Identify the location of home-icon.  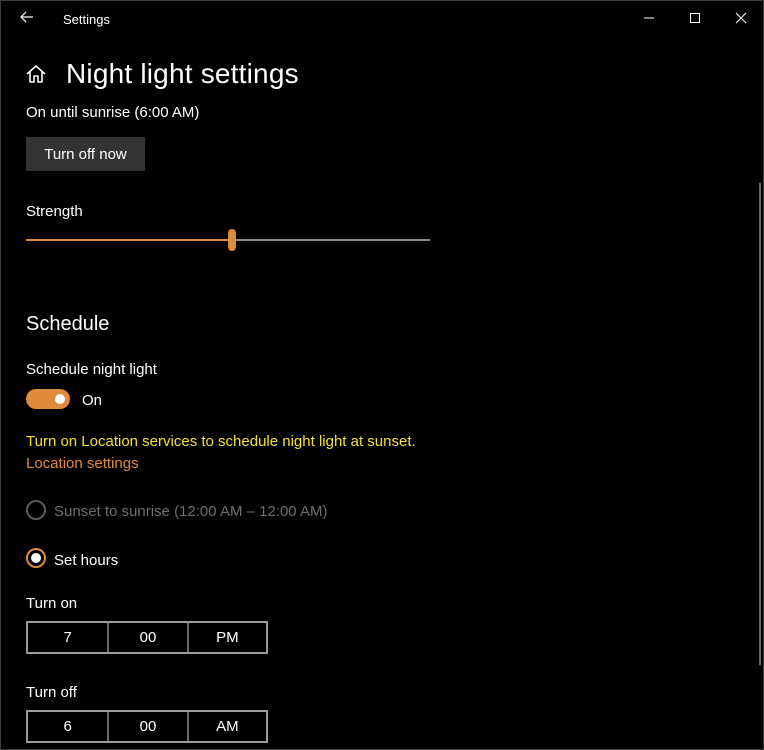
(36, 74).